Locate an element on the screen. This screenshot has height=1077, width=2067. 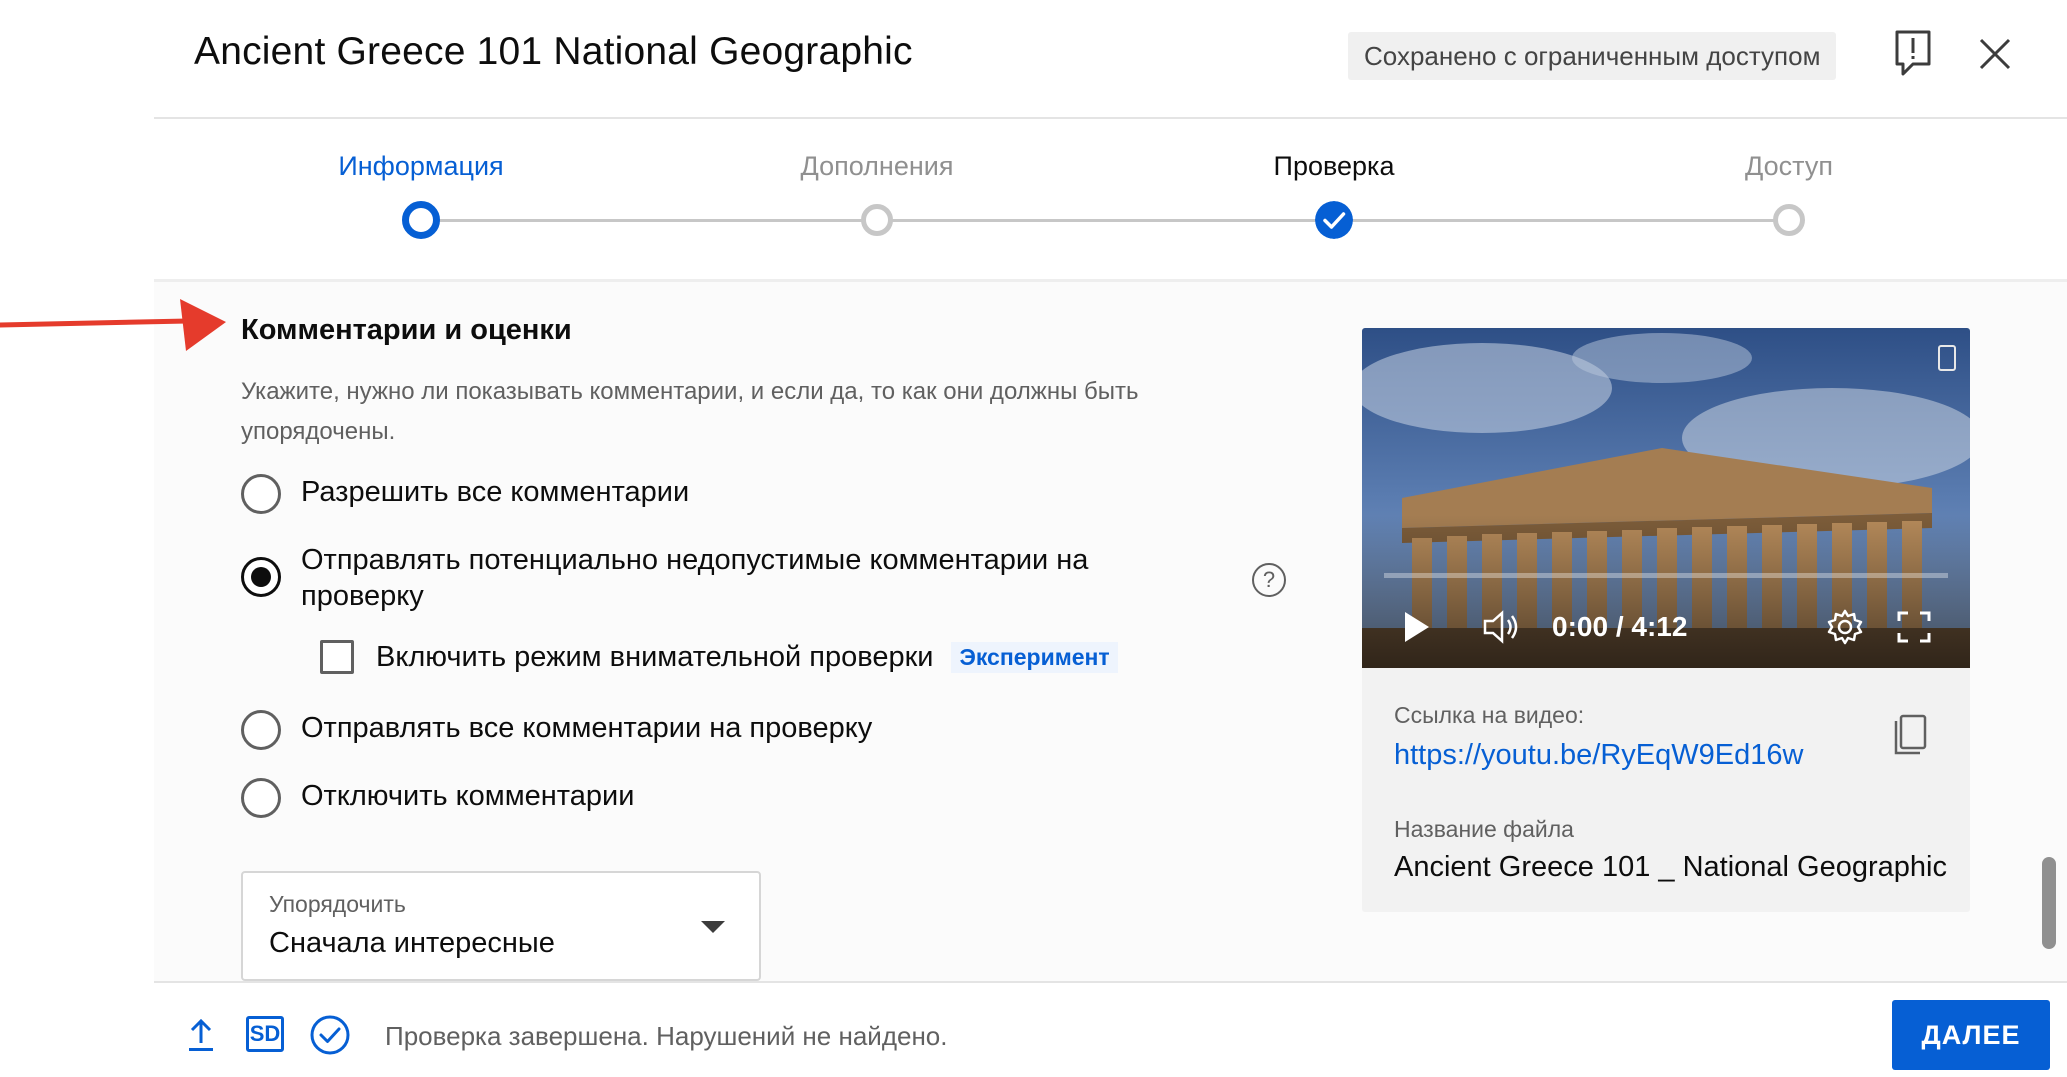
play-icon is located at coordinates (1417, 627).